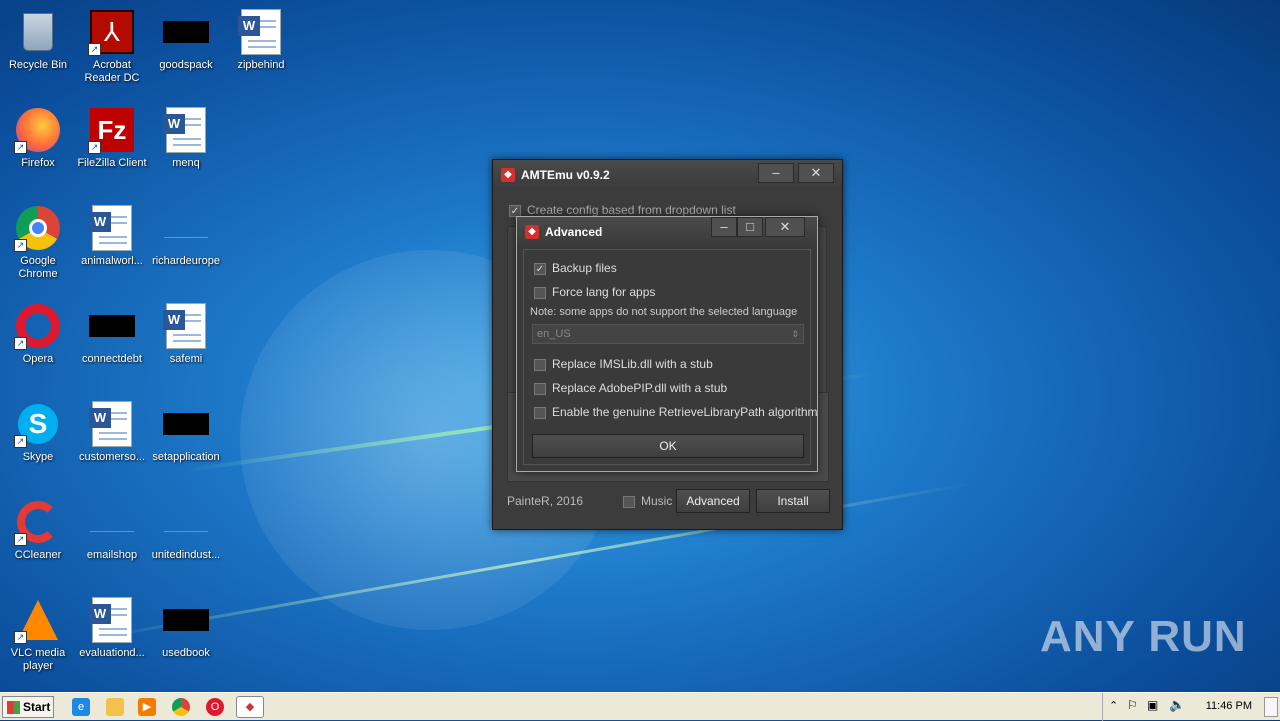 This screenshot has width=1280, height=721. What do you see at coordinates (38, 620) in the screenshot?
I see `vlc-cone-icon: ↗` at bounding box center [38, 620].